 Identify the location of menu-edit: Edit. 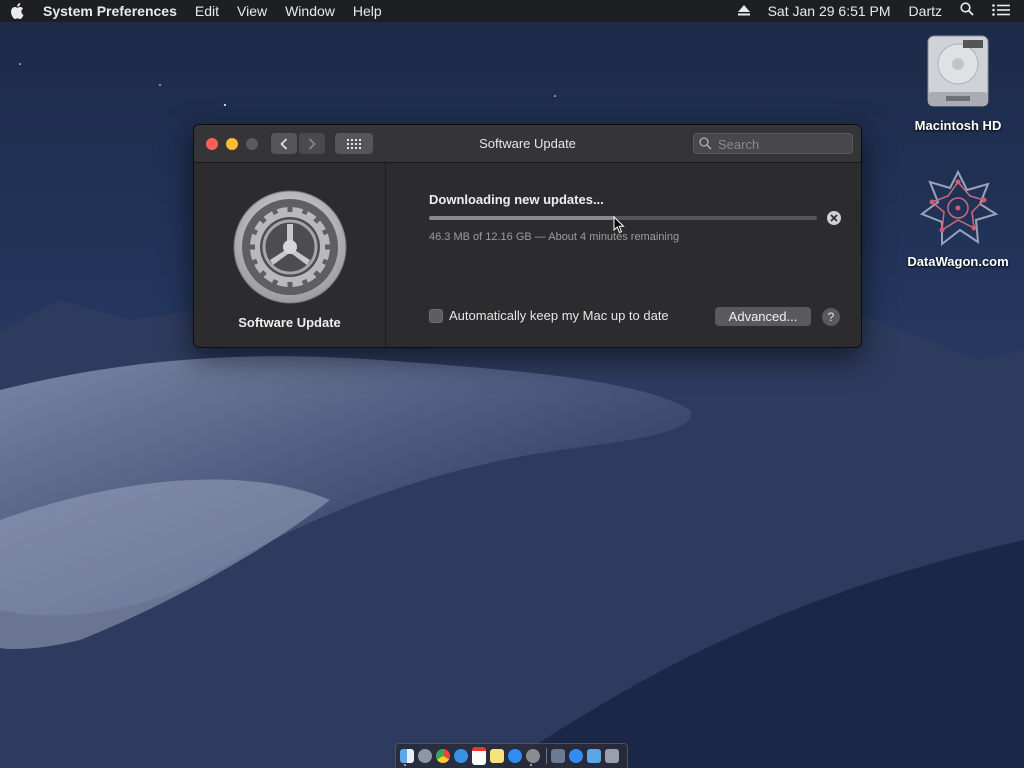
(207, 11).